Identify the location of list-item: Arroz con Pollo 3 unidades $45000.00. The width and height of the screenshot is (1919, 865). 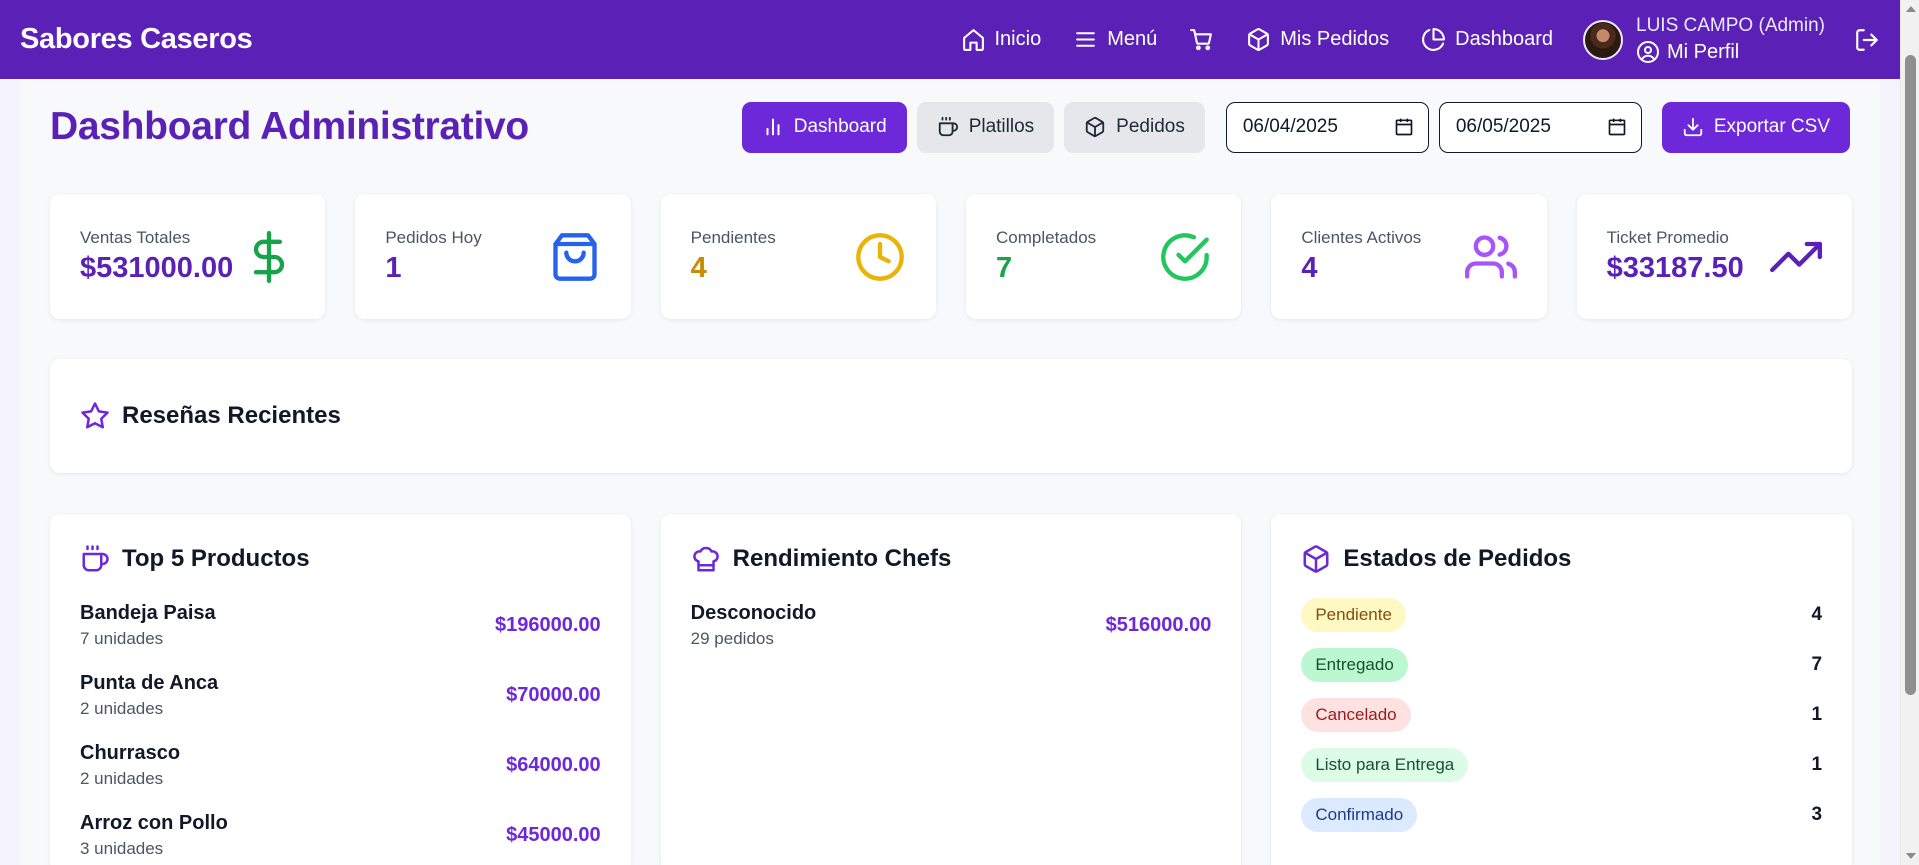
(340, 832).